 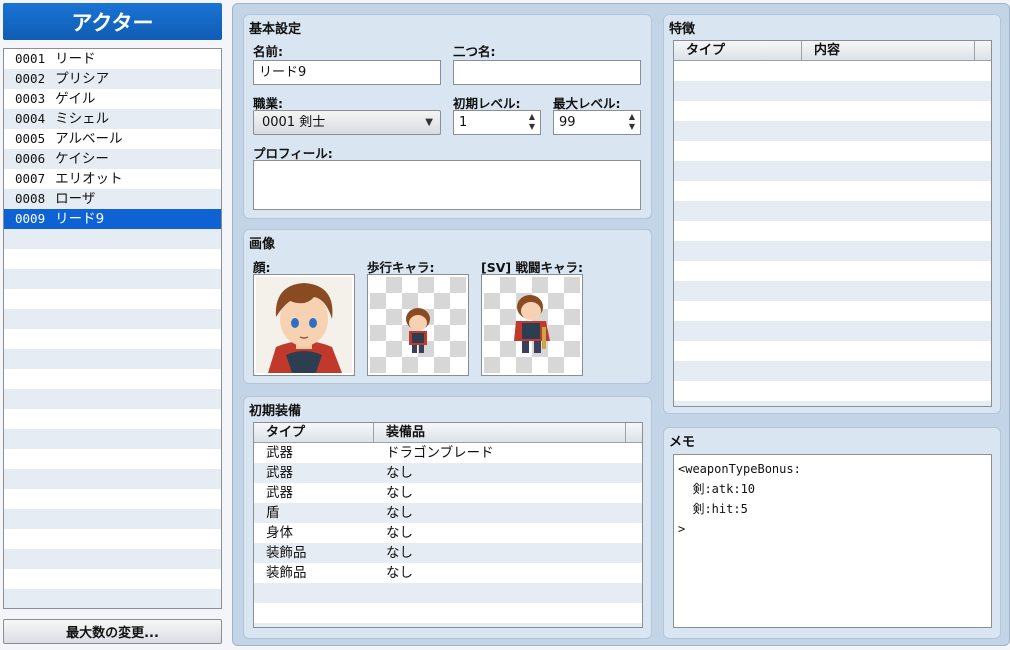 What do you see at coordinates (75, 99) in the screenshot?
I see `actor-name: ゲイル` at bounding box center [75, 99].